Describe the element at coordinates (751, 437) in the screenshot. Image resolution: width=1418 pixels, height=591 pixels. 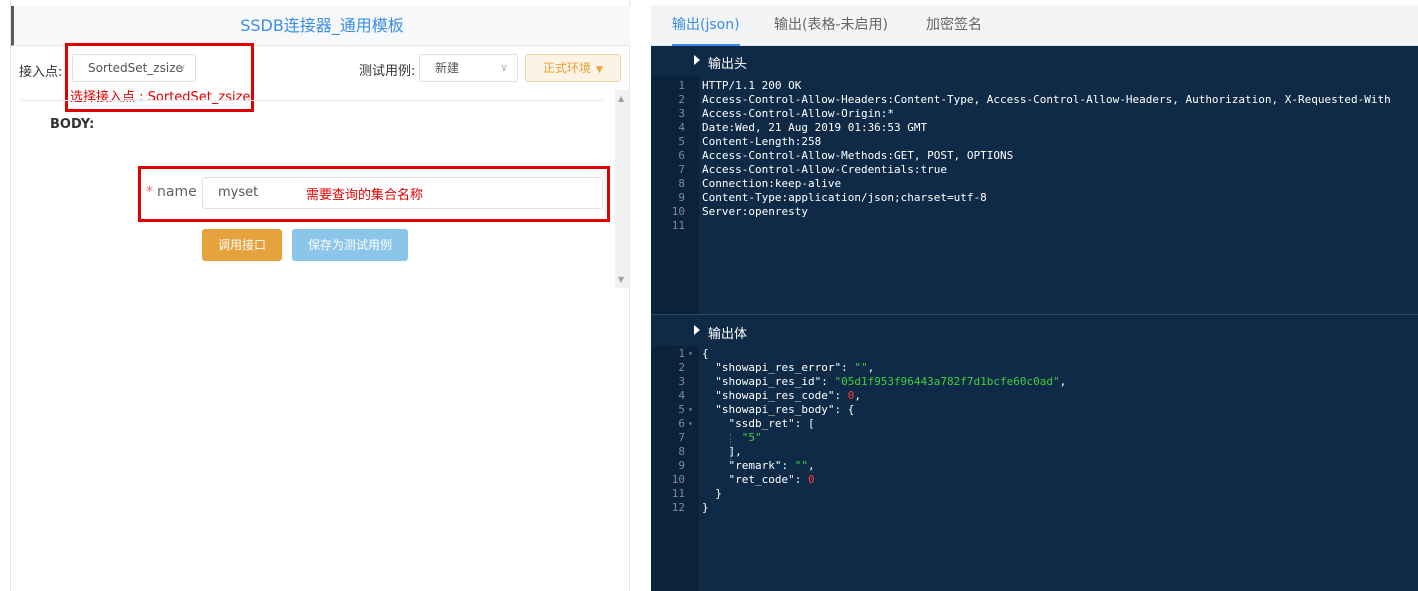
I see `json-token: "5"` at that location.